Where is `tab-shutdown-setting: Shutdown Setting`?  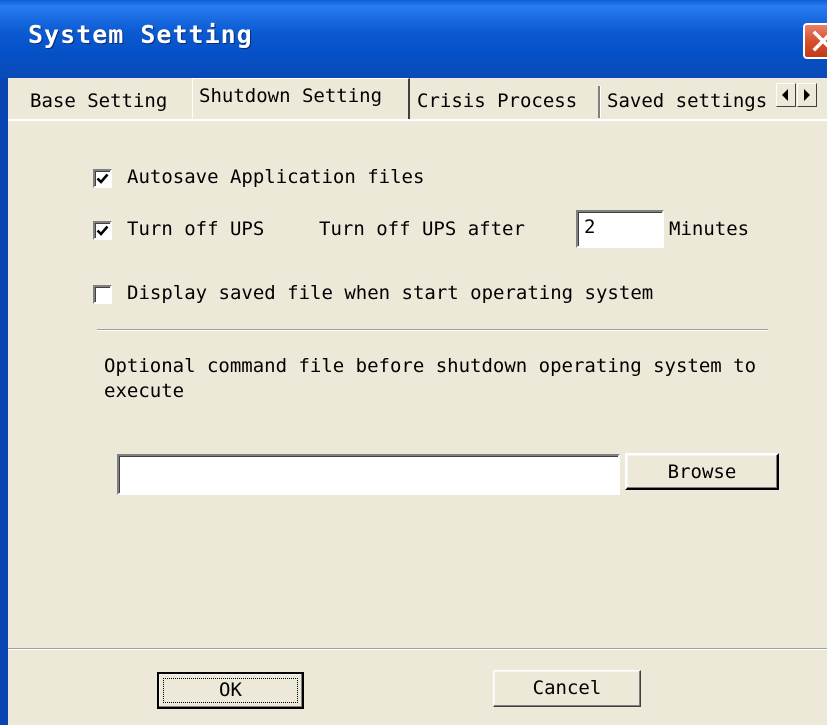 tab-shutdown-setting: Shutdown Setting is located at coordinates (301, 99).